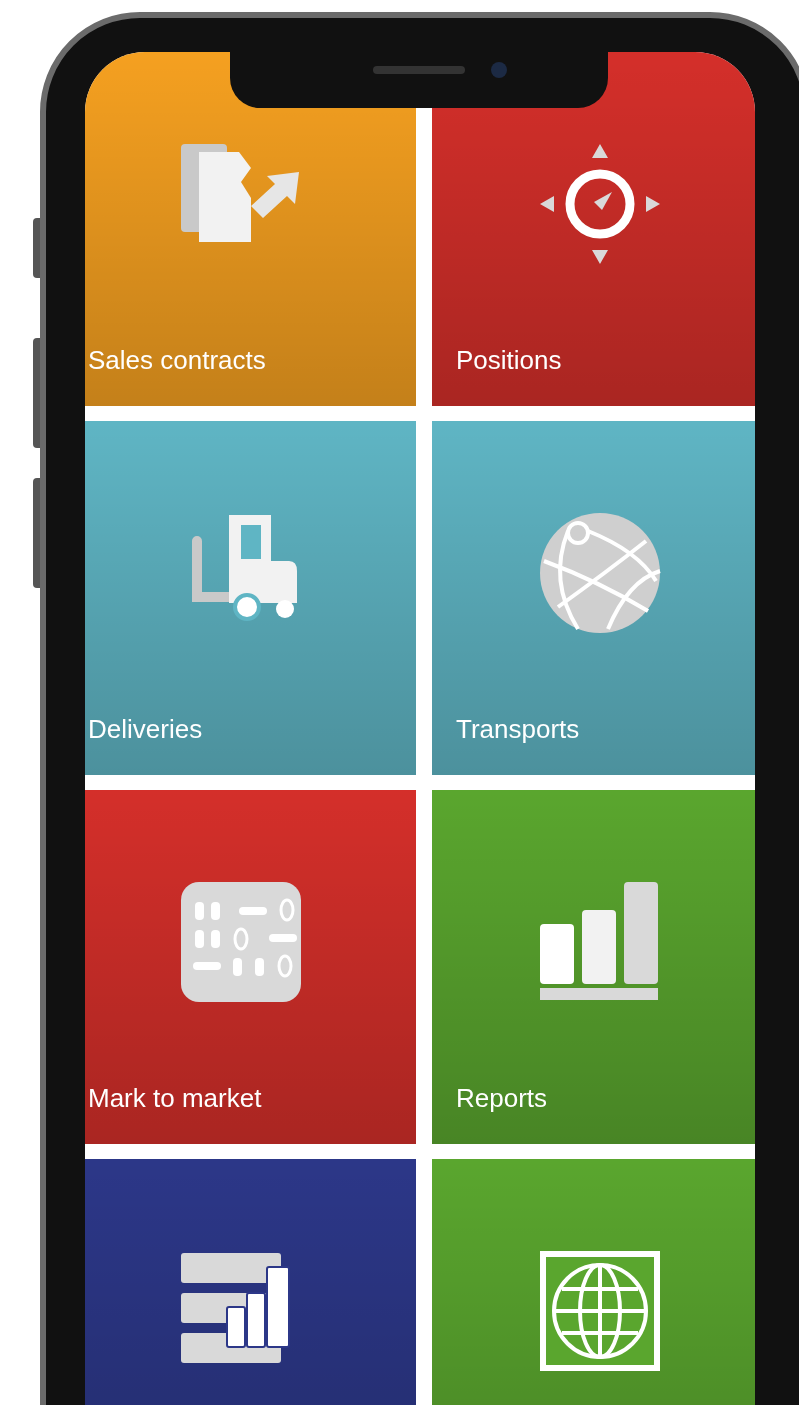  What do you see at coordinates (250, 598) in the screenshot?
I see `menu-tile: Deliveries` at bounding box center [250, 598].